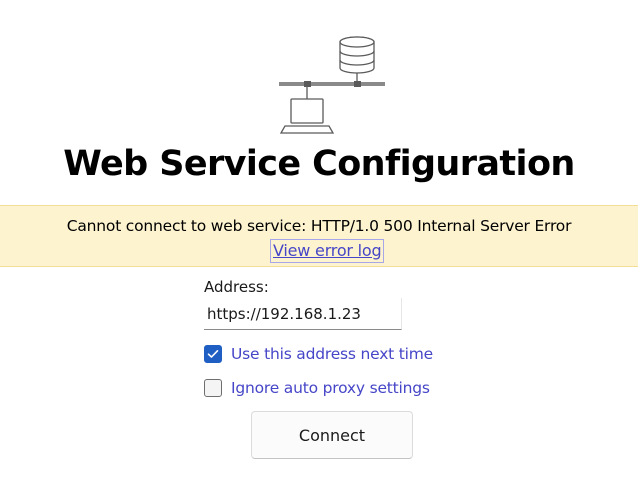 This screenshot has height=494, width=638. I want to click on connect-button: Connect, so click(332, 435).